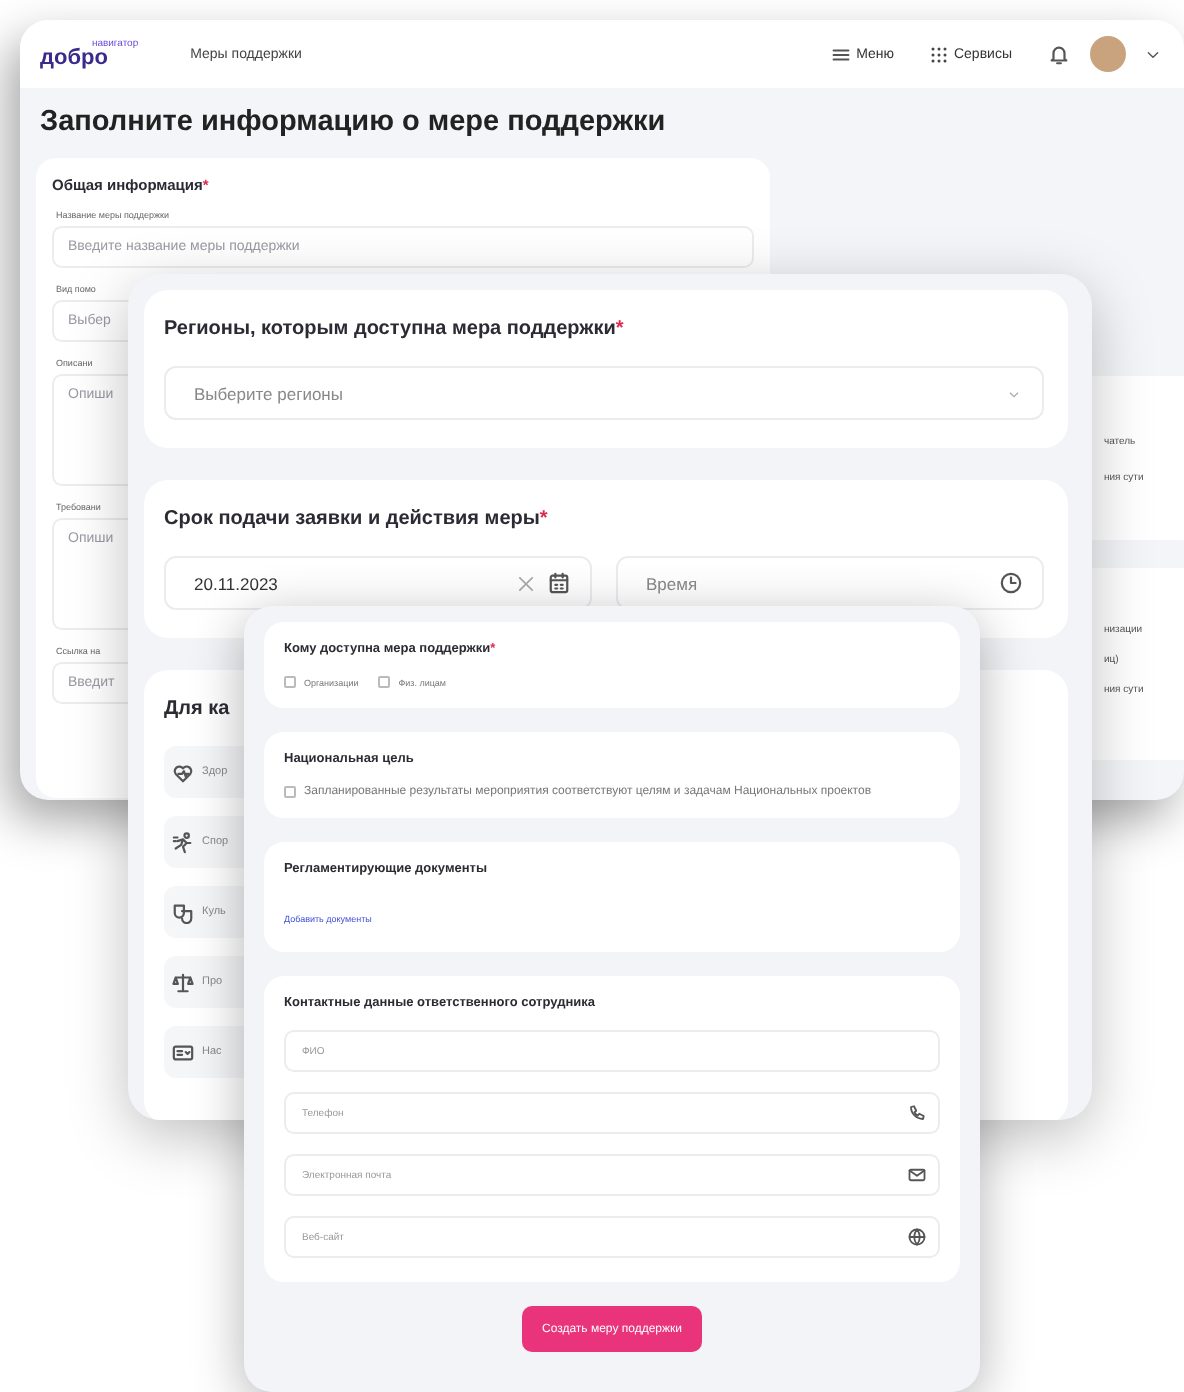 The width and height of the screenshot is (1184, 1392). What do you see at coordinates (354, 122) in the screenshot?
I see `page-title: Заполните информацию о мере поддержки` at bounding box center [354, 122].